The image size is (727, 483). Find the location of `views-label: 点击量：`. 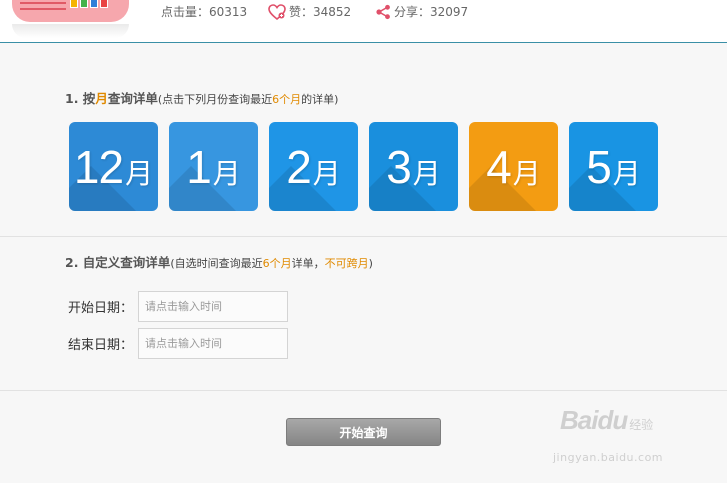

views-label: 点击量： is located at coordinates (185, 12).